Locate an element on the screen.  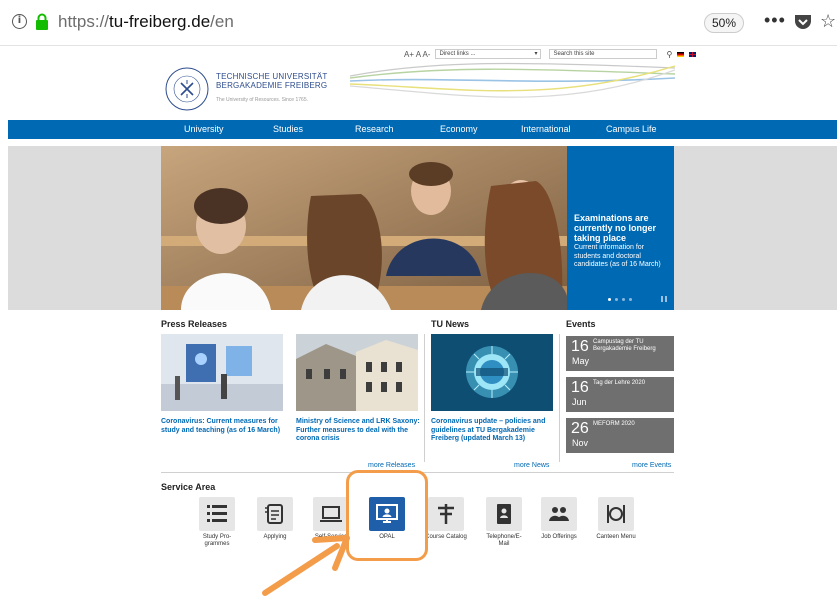
bookmark-star-icon: ☆ is located at coordinates (828, 21).